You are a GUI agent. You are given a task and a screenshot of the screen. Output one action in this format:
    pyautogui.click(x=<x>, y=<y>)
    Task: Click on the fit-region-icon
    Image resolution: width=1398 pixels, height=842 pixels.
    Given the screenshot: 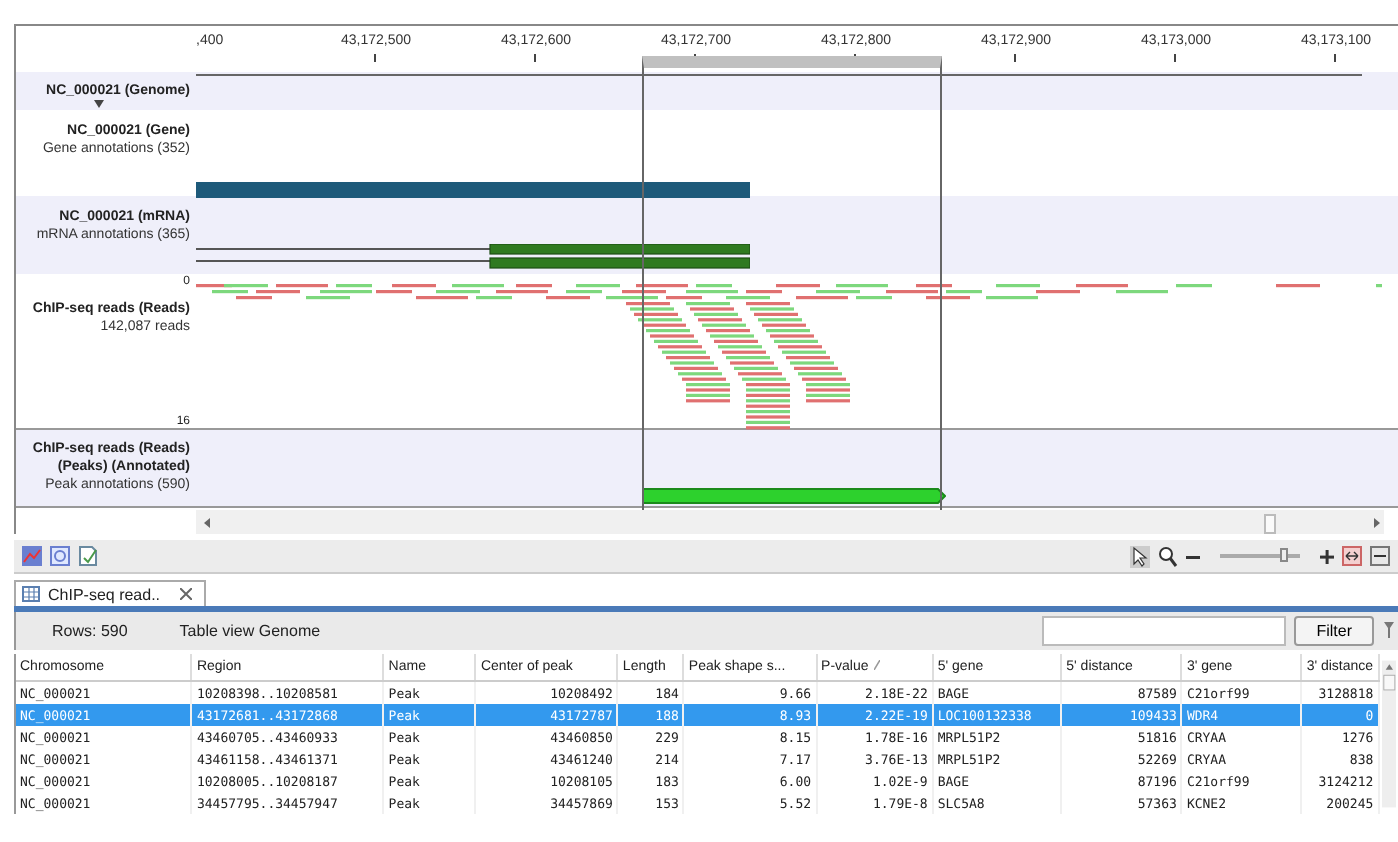 What is the action you would take?
    pyautogui.click(x=1380, y=556)
    